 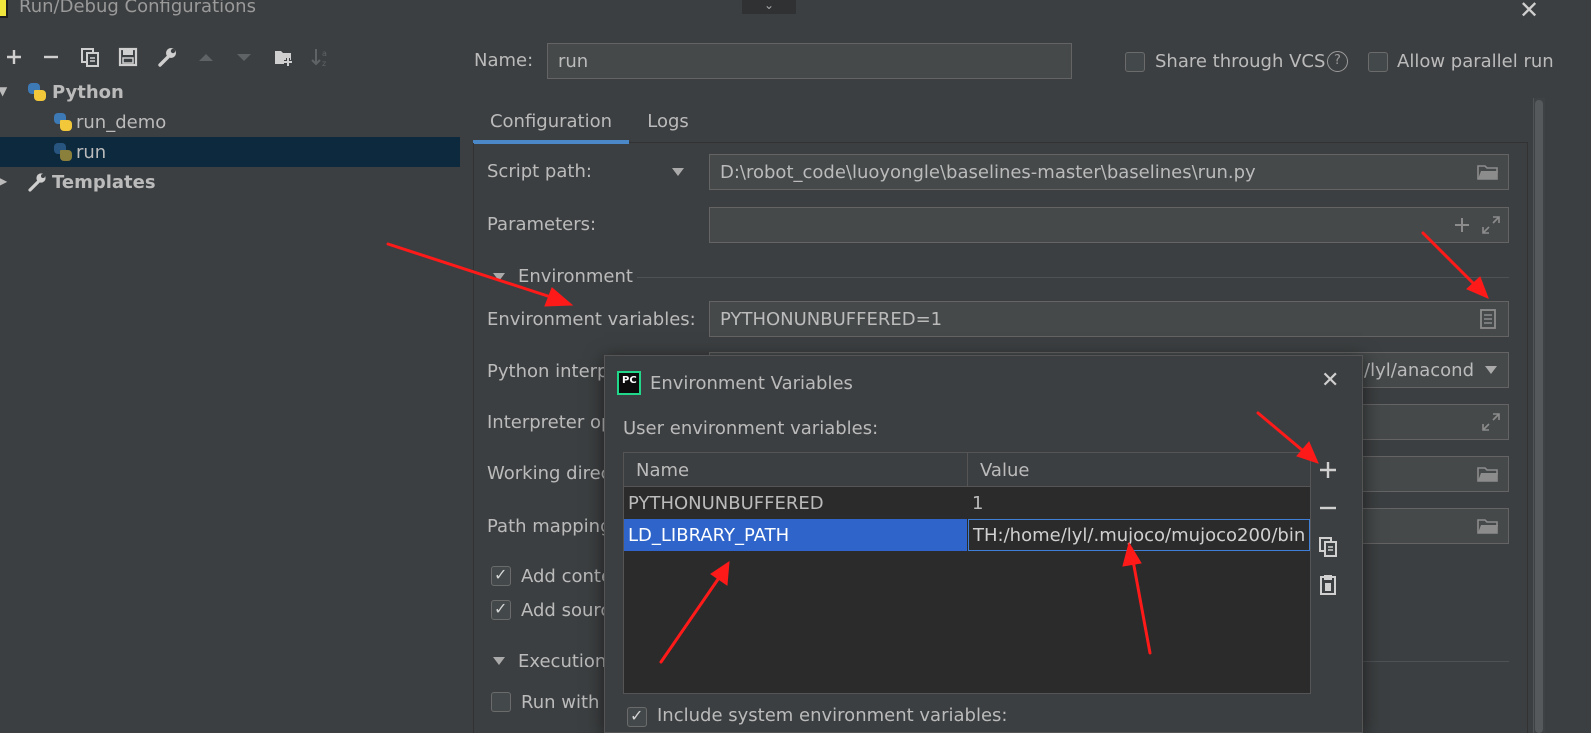 I want to click on tab-configuration: Configuration, so click(x=551, y=122).